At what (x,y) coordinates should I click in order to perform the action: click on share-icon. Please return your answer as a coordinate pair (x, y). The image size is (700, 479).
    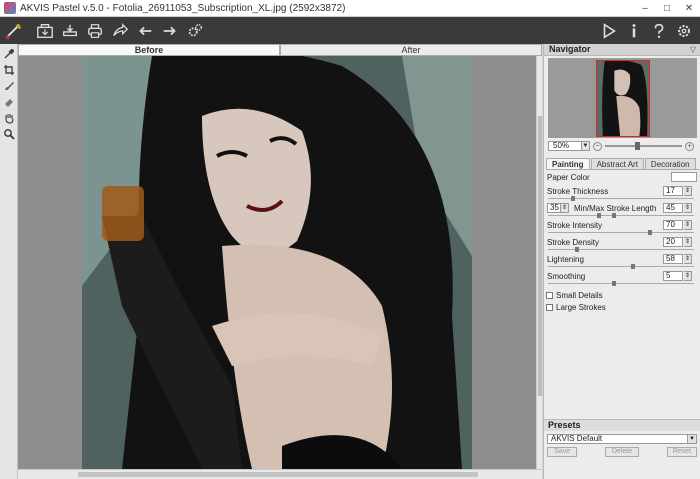
    Looking at the image, I should click on (120, 31).